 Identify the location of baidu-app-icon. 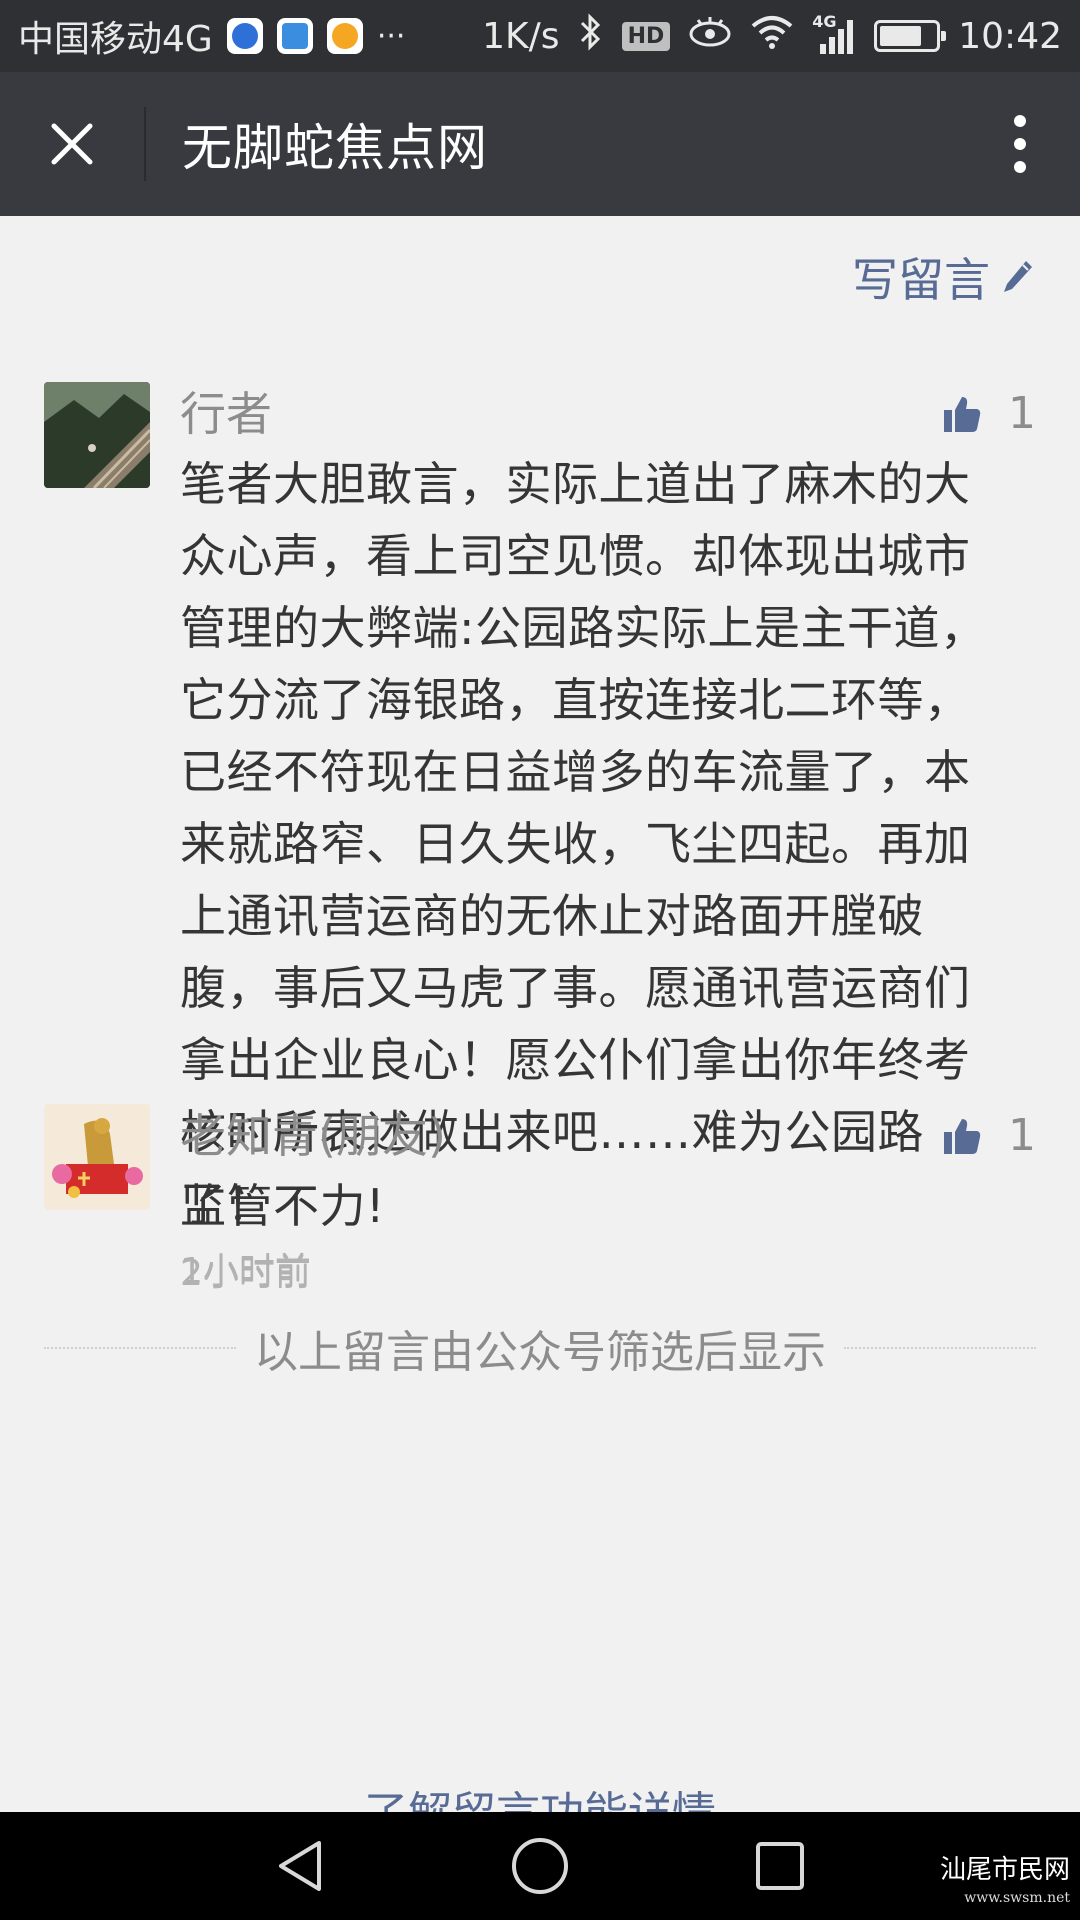
(244, 36).